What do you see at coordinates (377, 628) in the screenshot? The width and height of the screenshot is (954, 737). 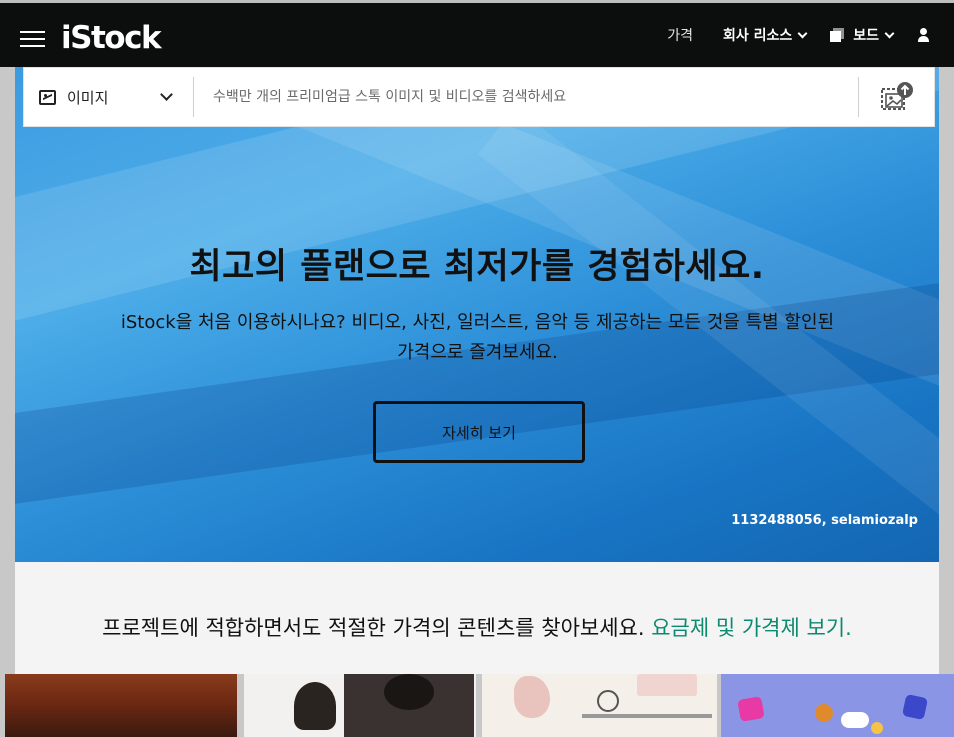 I see `pricing-text-main: 프로젝트에 적합하면서도 적절한 가격의 콘텐츠를 찾아보세요.` at bounding box center [377, 628].